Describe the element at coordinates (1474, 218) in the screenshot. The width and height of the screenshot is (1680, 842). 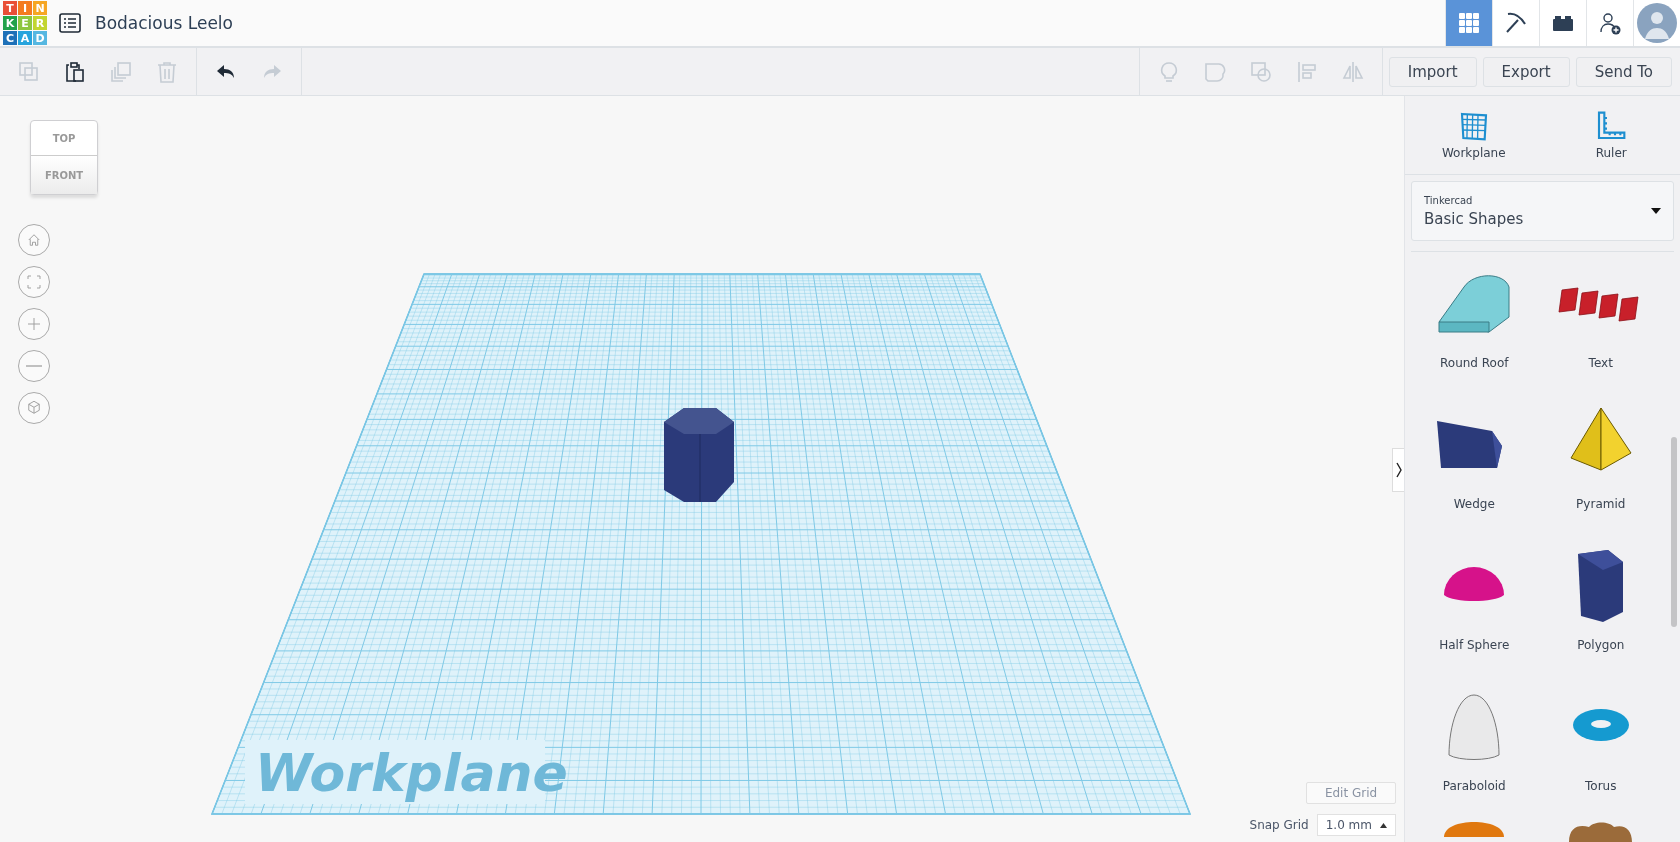
I see `library-value: Basic Shapes` at that location.